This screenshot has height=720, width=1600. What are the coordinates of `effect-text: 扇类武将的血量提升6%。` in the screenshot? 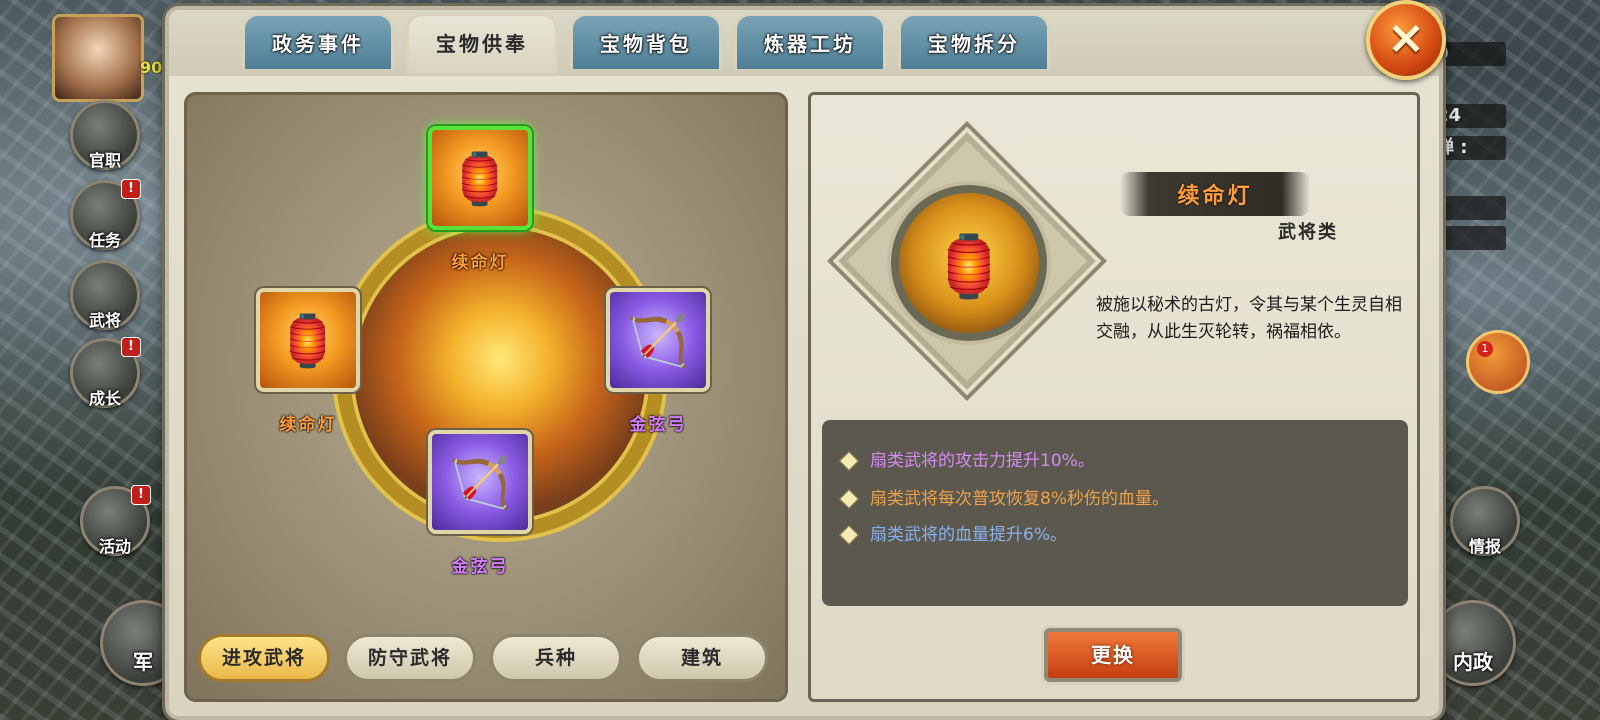 It's located at (968, 535).